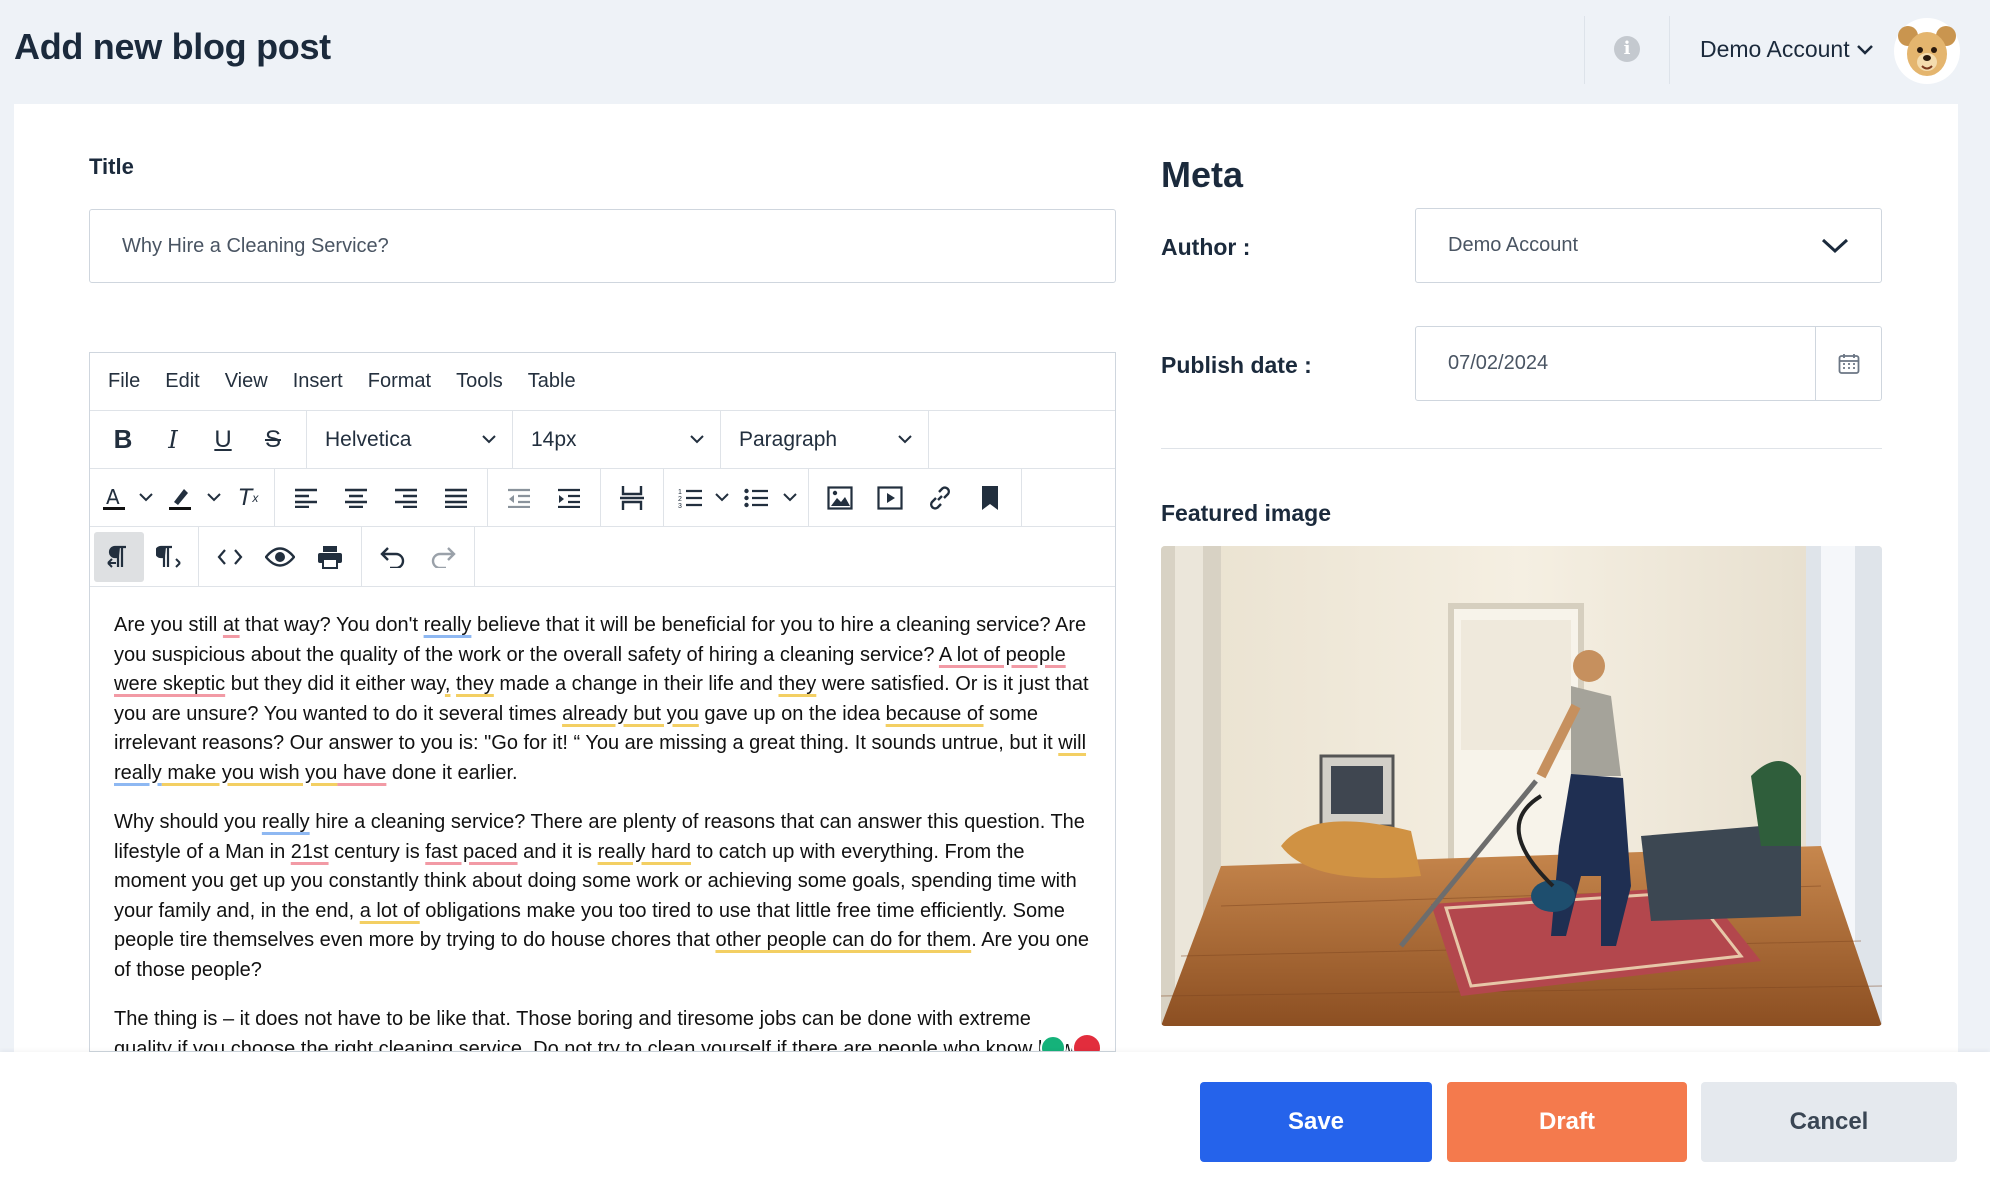 Image resolution: width=1990 pixels, height=1178 pixels. Describe the element at coordinates (690, 498) in the screenshot. I see `numbered-list-icon: 123` at that location.